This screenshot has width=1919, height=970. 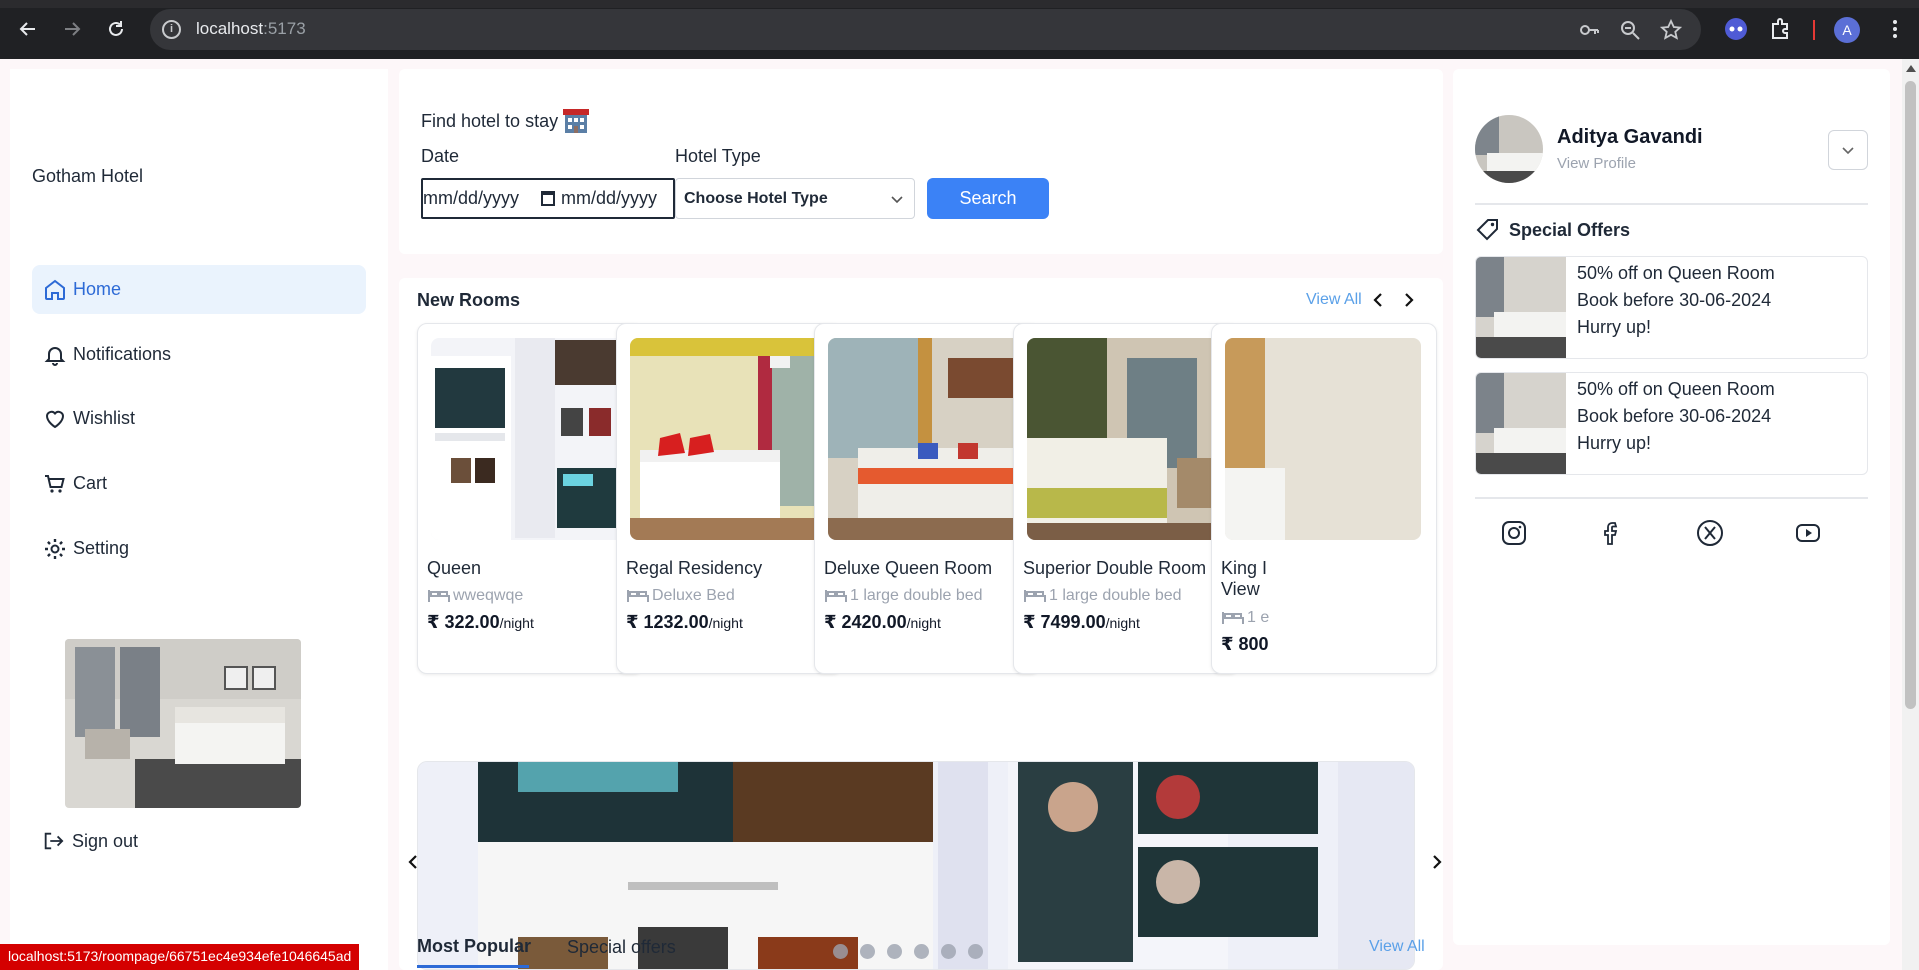 What do you see at coordinates (171, 29) in the screenshot?
I see `site-info-icon: i` at bounding box center [171, 29].